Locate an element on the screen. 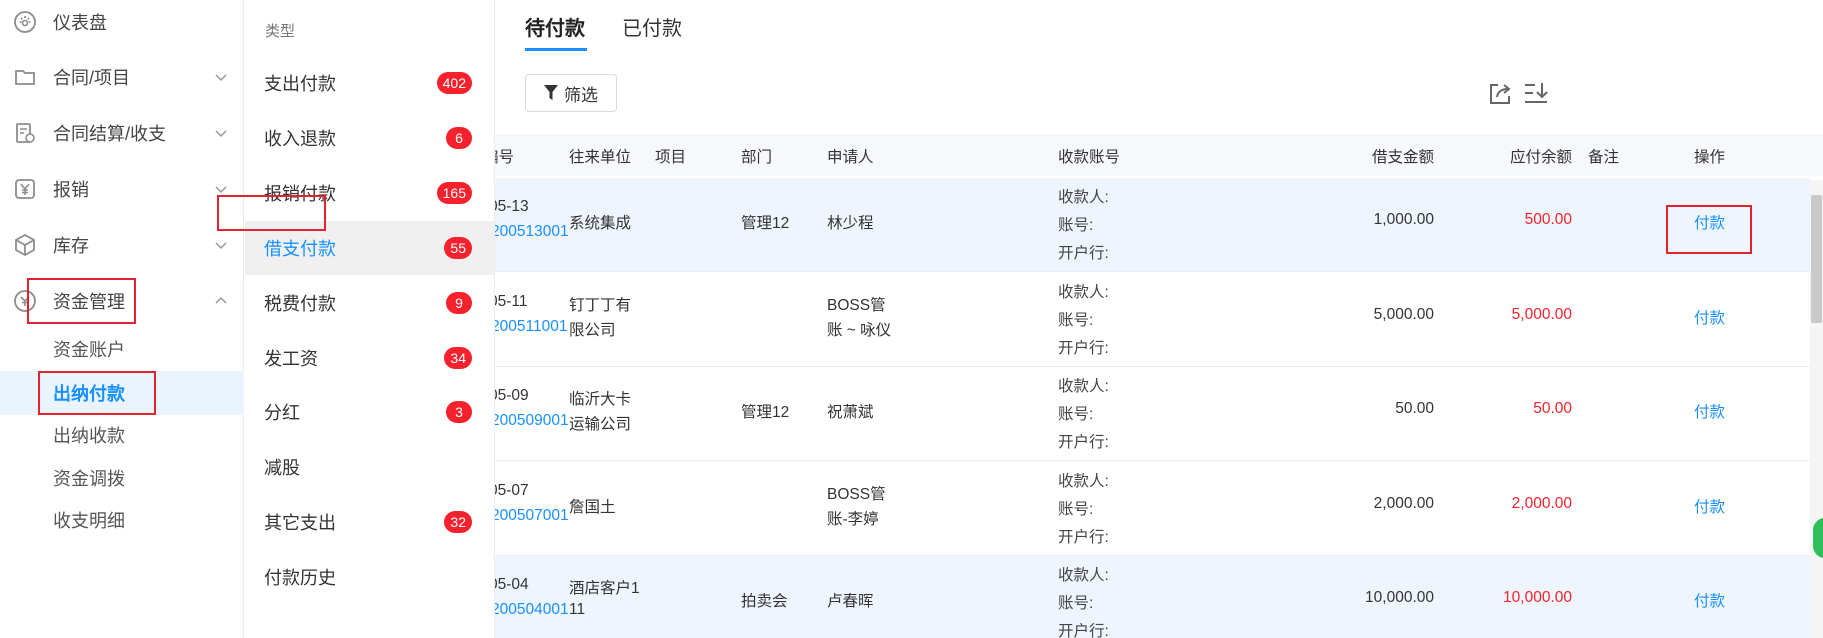 This screenshot has height=638, width=1823. sidebar-item-label: 资金管理 is located at coordinates (89, 302).